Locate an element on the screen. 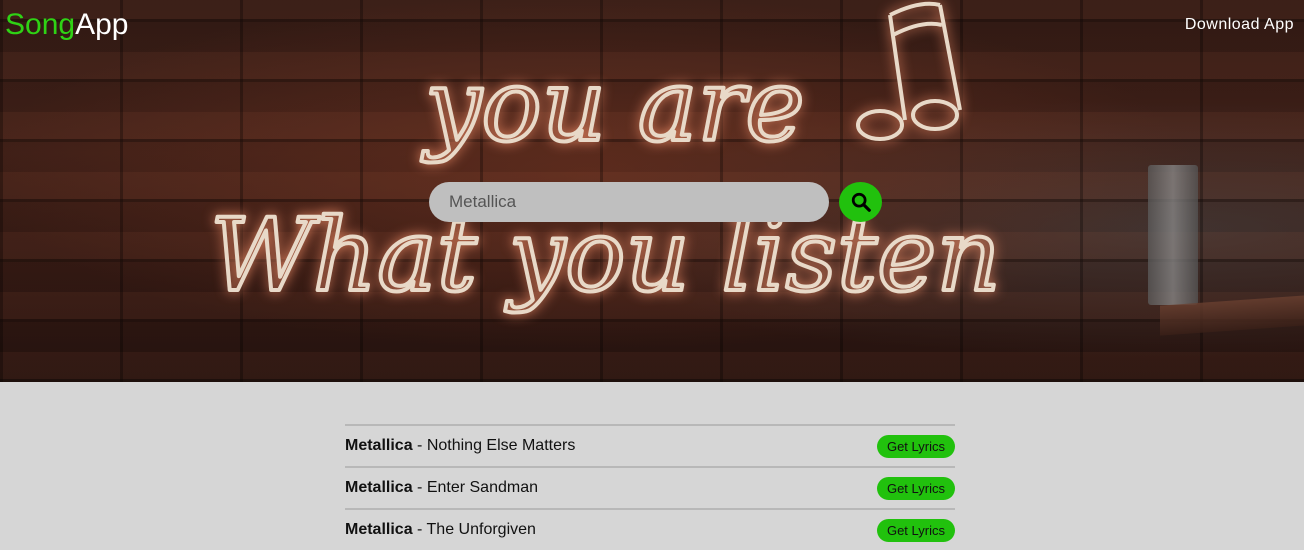 Image resolution: width=1304 pixels, height=550 pixels. logo-song-text: Song is located at coordinates (40, 24).